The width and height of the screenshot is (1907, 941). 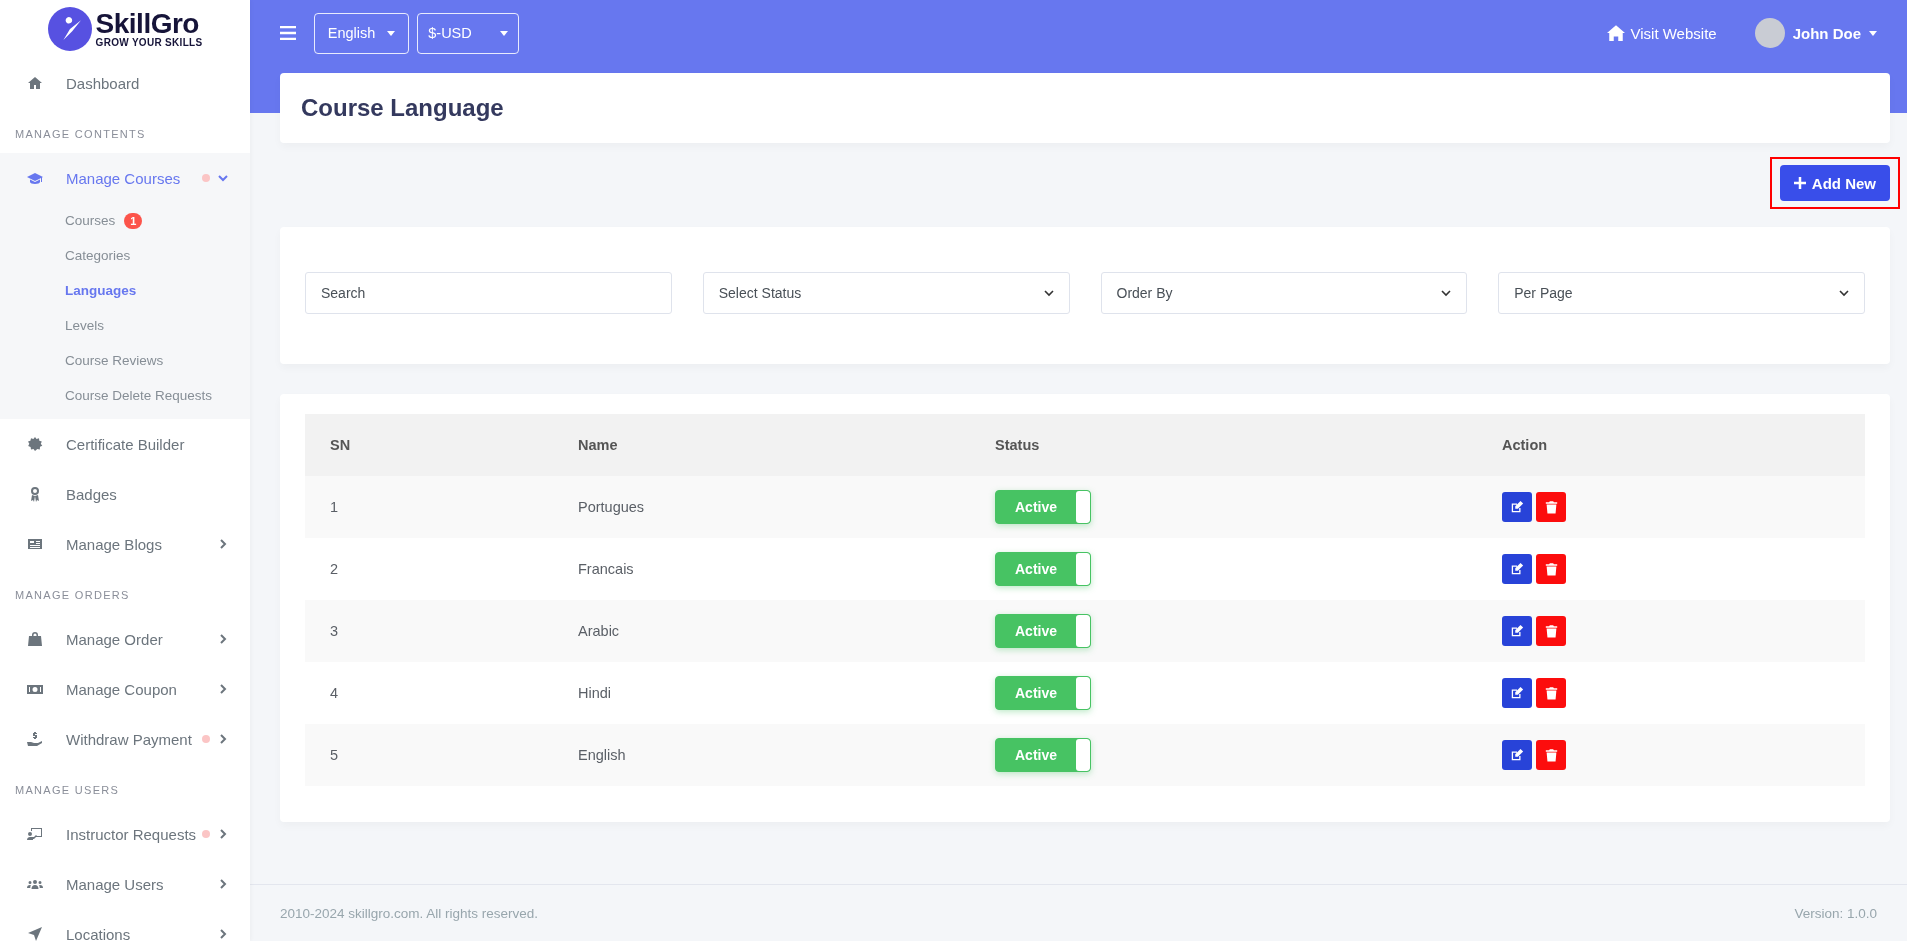 What do you see at coordinates (67, 790) in the screenshot?
I see `sidebar-section-label: MANAGE USERS` at bounding box center [67, 790].